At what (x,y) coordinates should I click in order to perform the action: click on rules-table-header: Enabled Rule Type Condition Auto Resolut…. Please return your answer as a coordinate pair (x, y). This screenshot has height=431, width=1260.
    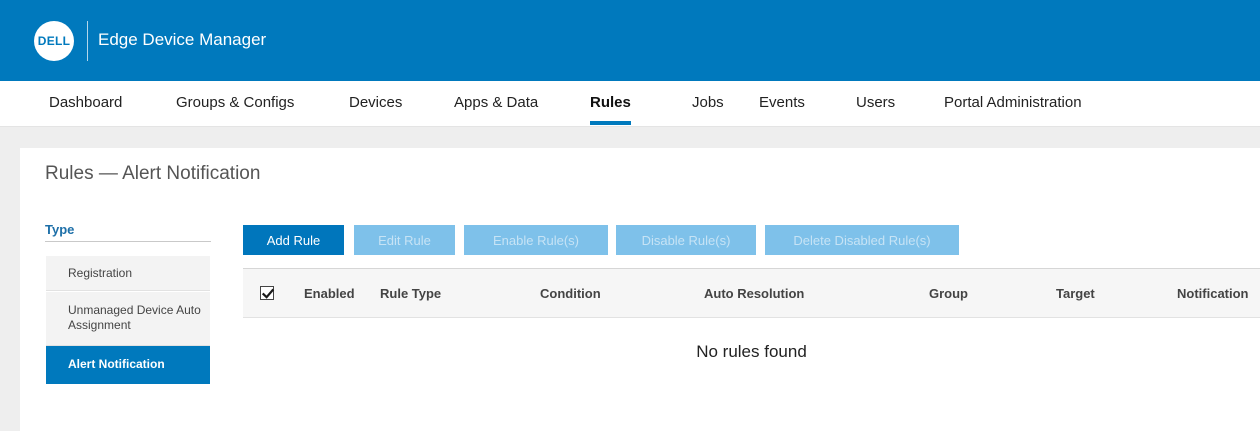
    Looking at the image, I should click on (751, 293).